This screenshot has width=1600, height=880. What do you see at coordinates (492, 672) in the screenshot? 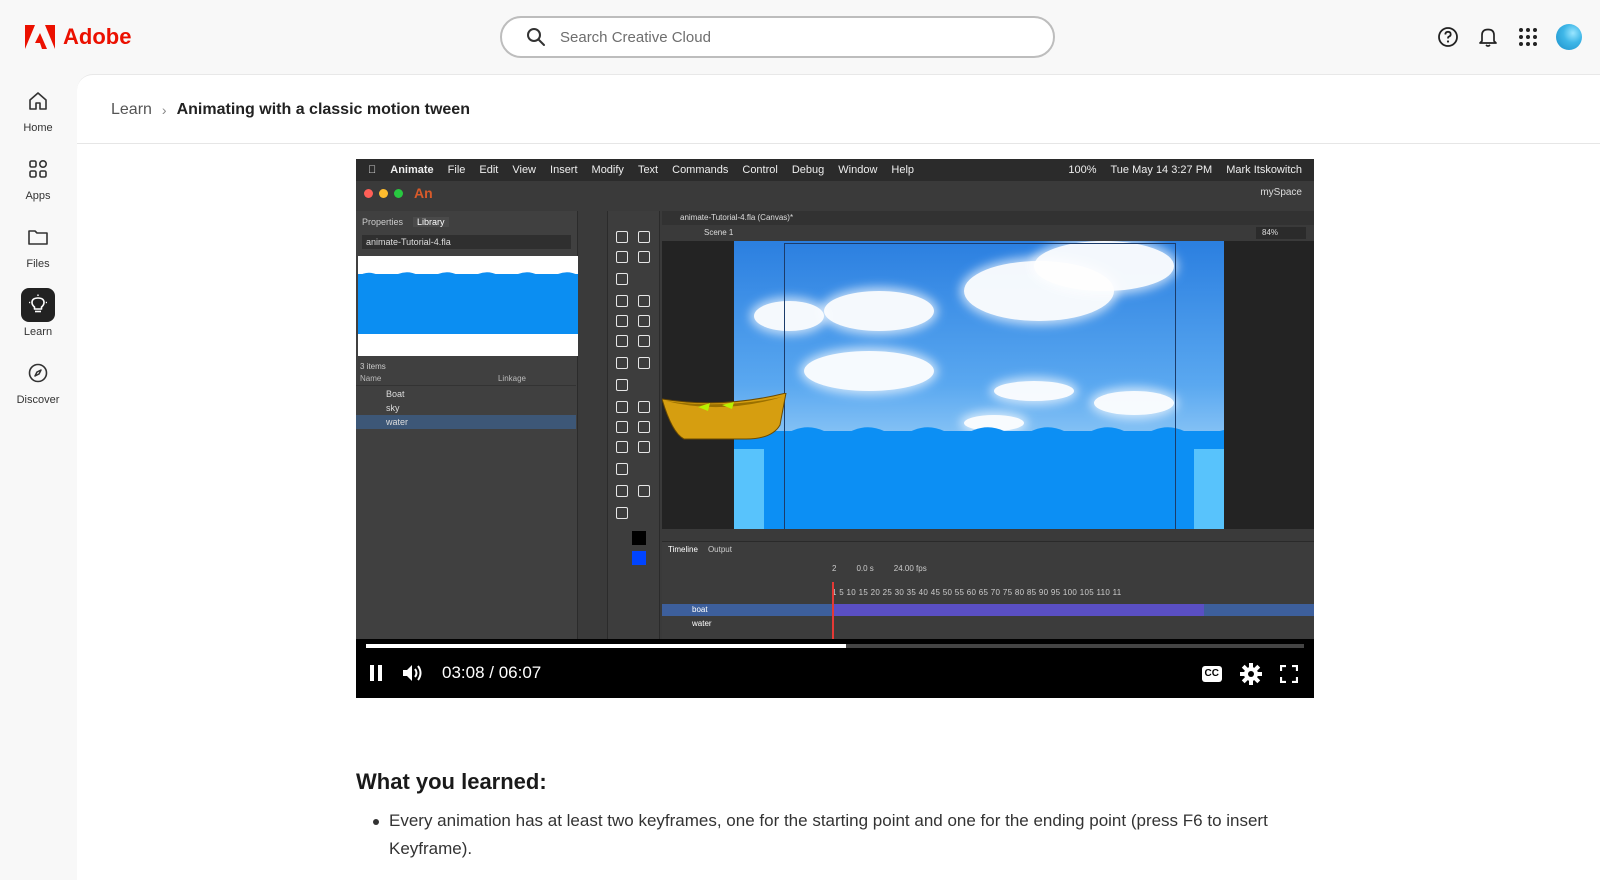
I see `video-time: 03:08 / 06:07` at bounding box center [492, 672].